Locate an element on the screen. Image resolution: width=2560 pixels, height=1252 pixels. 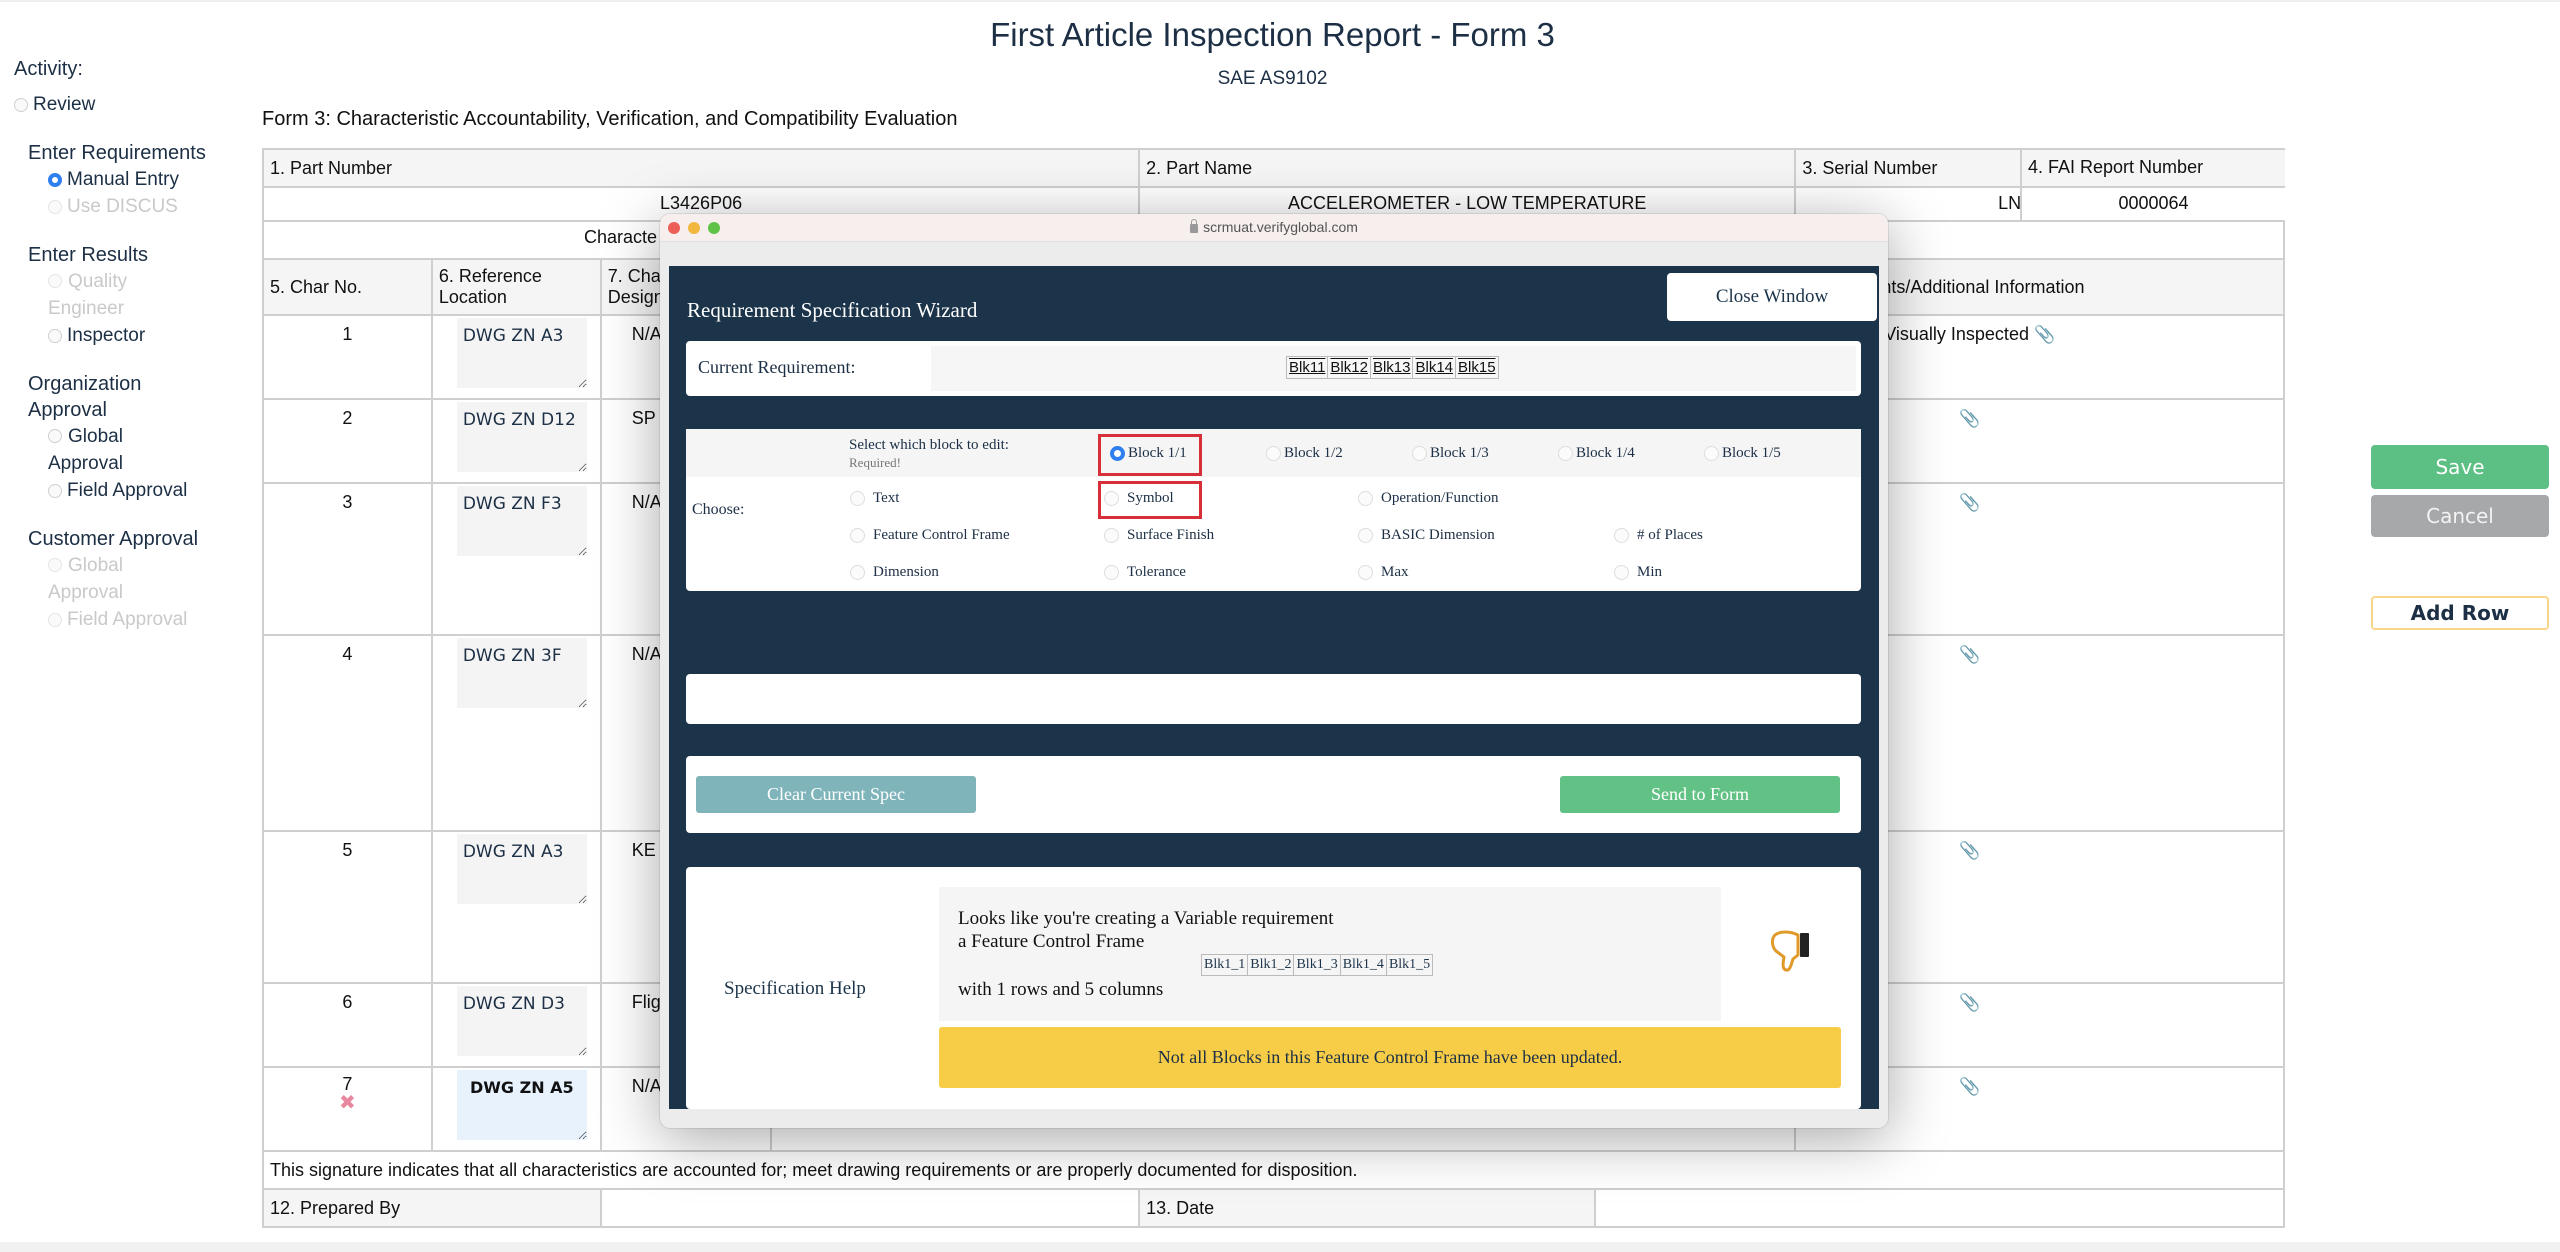
send-to-form-button: Send to Form is located at coordinates (1700, 794).